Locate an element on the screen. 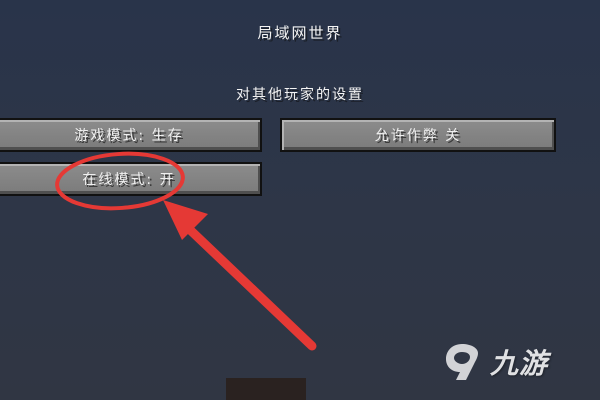 The width and height of the screenshot is (600, 400). allow-cheats-label: 允许作弊 关 is located at coordinates (418, 136).